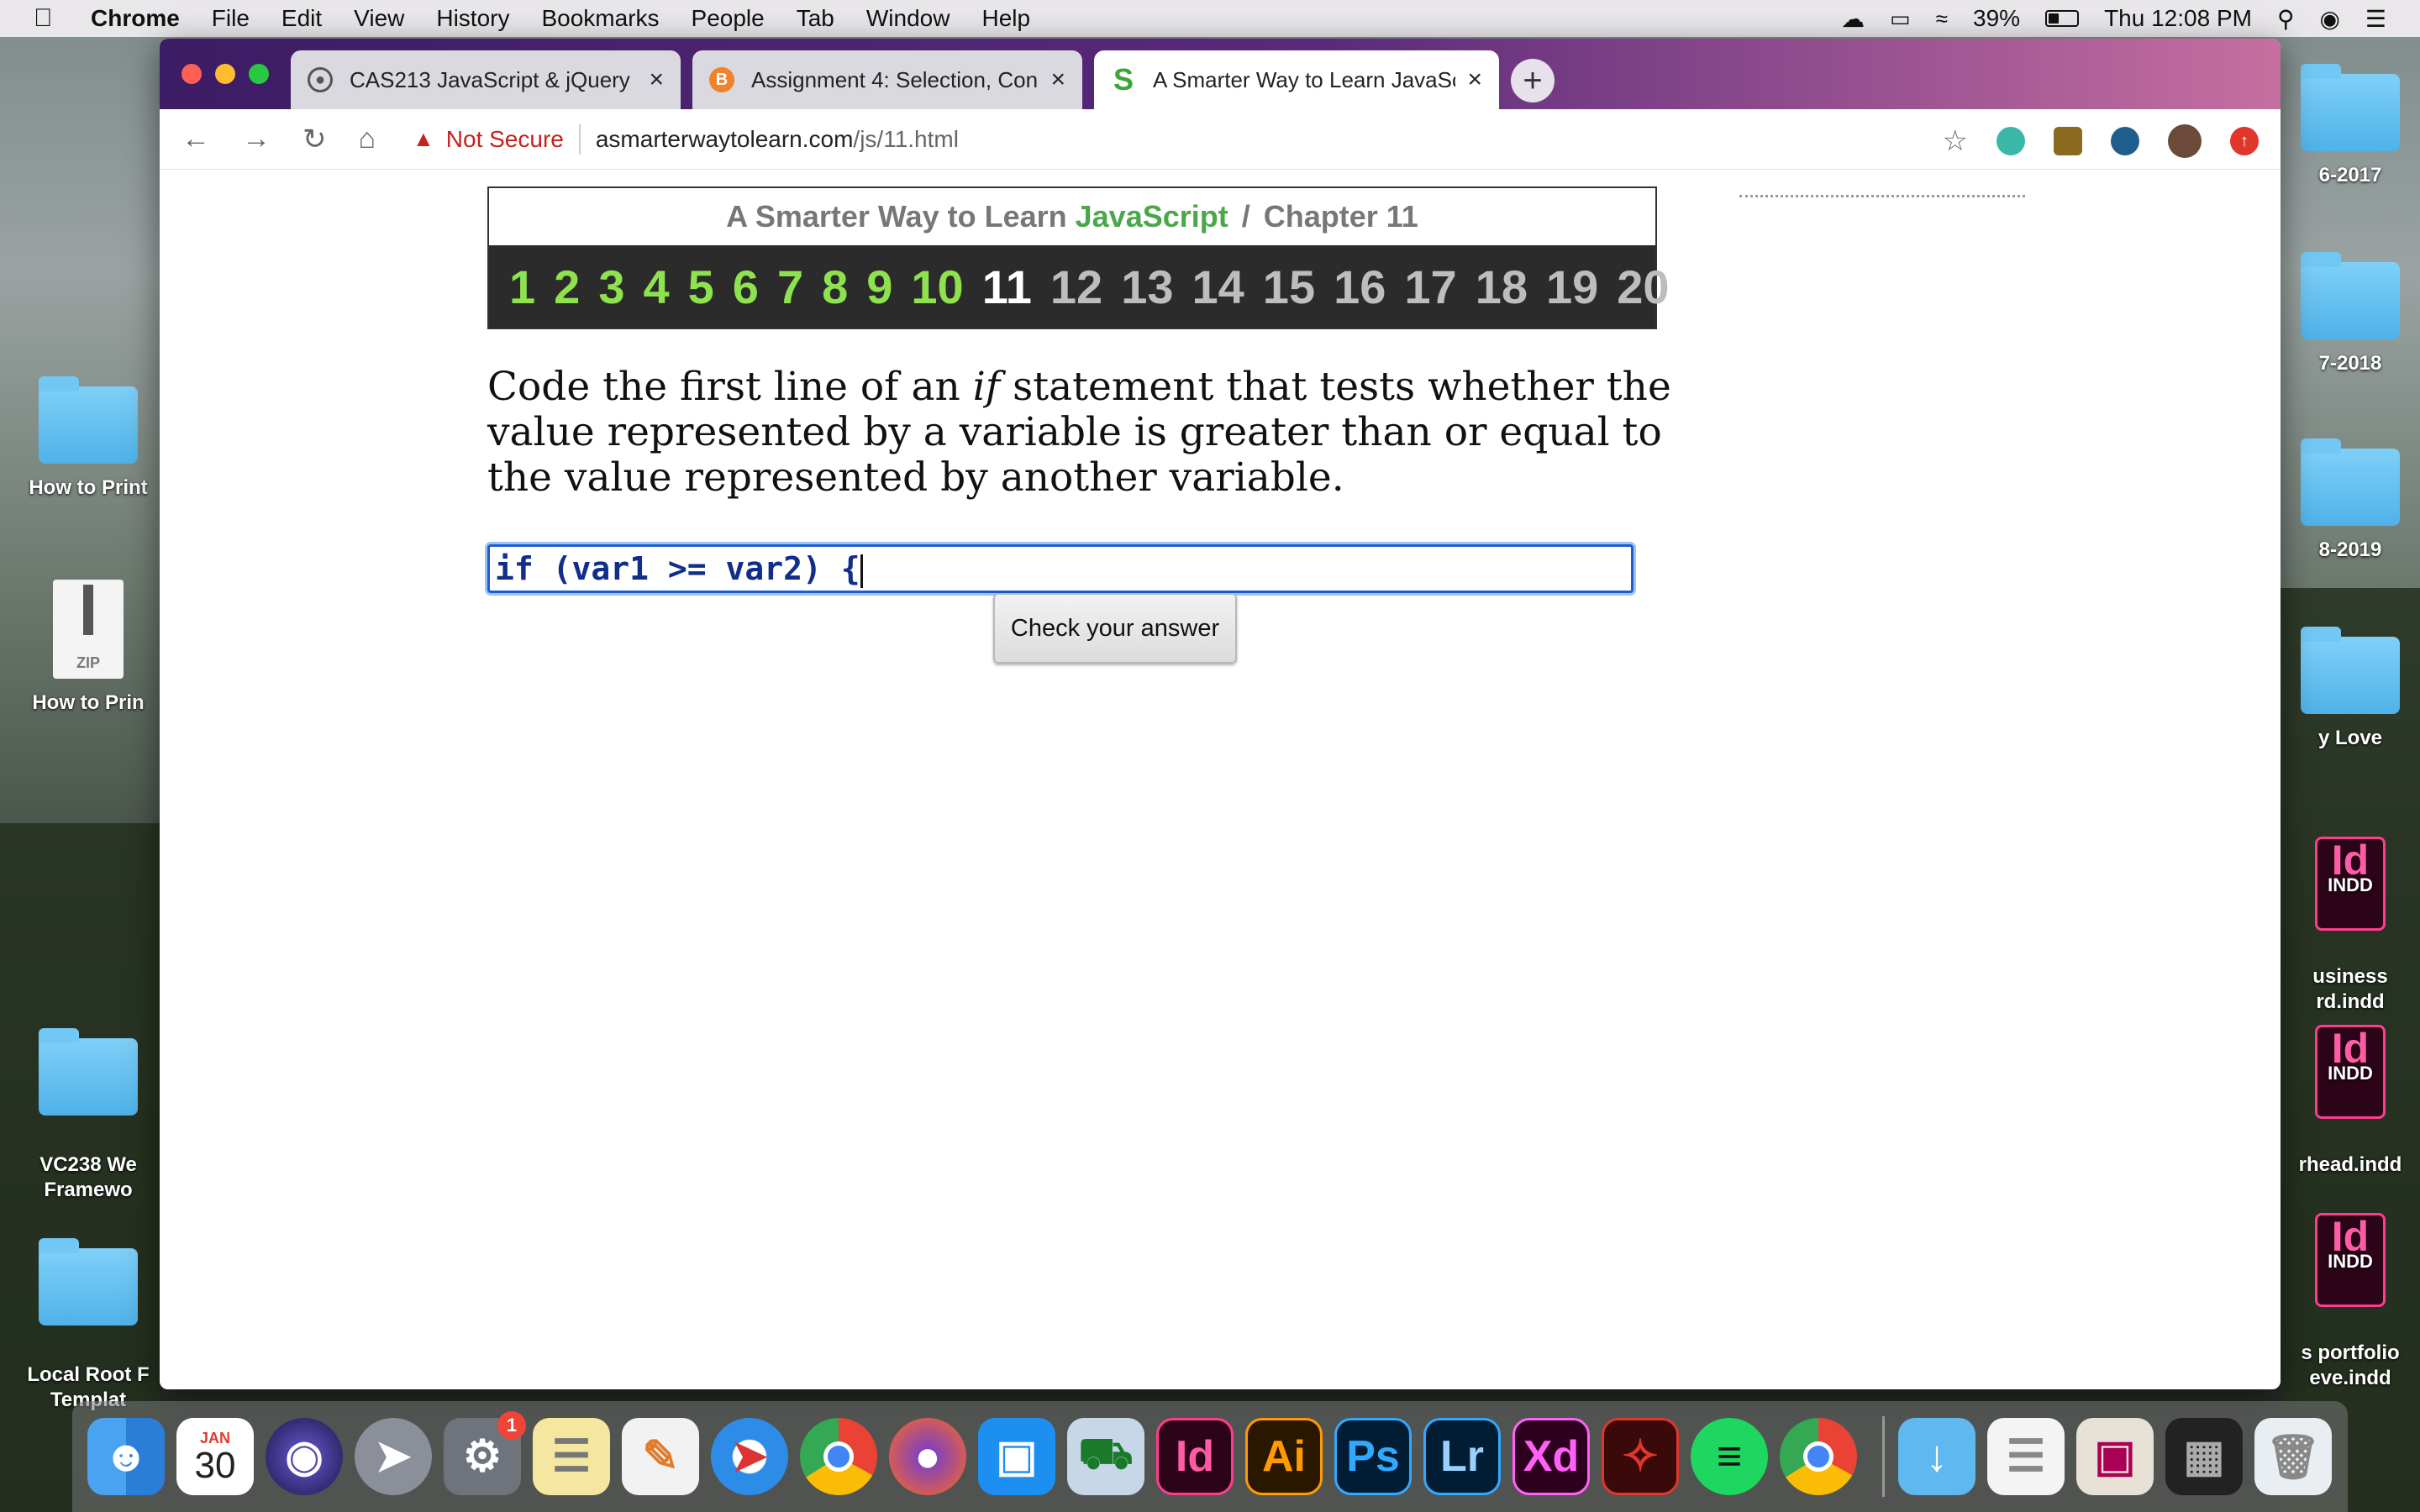 The height and width of the screenshot is (1512, 2420). What do you see at coordinates (1853, 19) in the screenshot?
I see `creative-cloud-icon: ☁` at bounding box center [1853, 19].